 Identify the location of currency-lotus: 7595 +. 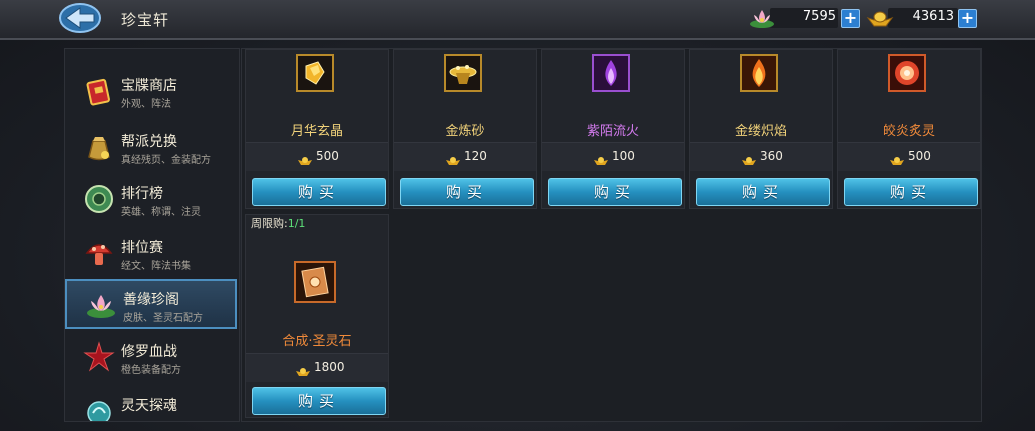
(804, 18).